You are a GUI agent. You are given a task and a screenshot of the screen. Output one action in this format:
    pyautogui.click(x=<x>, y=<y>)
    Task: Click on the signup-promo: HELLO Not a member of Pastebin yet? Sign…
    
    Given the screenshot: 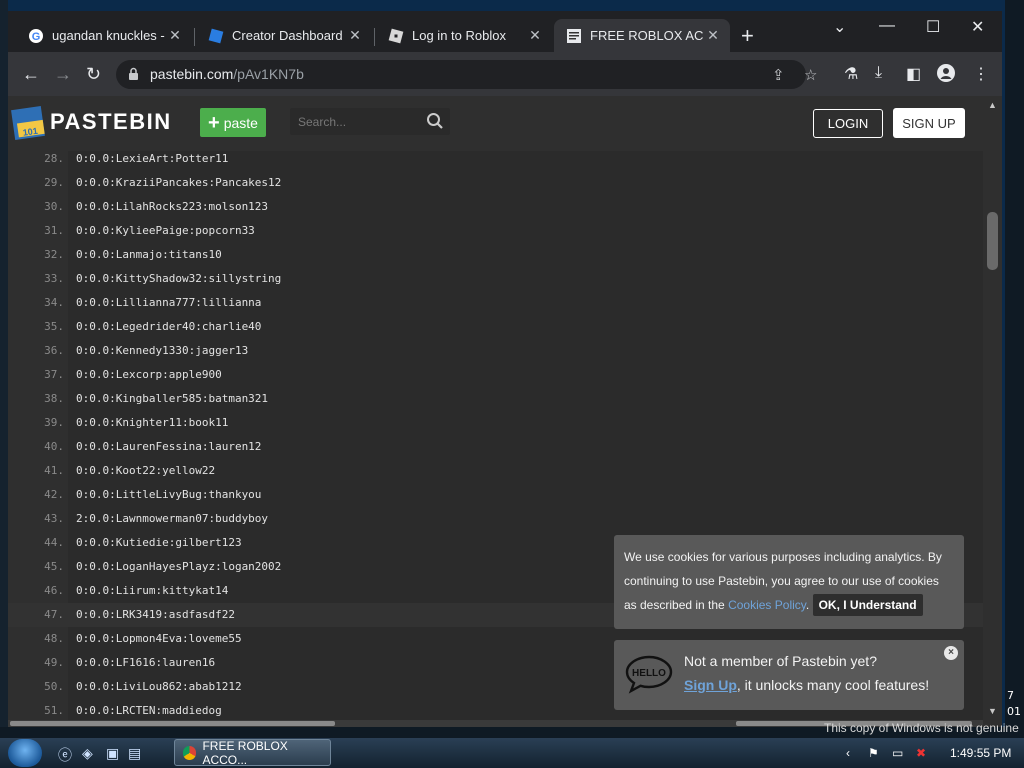 What is the action you would take?
    pyautogui.click(x=789, y=675)
    